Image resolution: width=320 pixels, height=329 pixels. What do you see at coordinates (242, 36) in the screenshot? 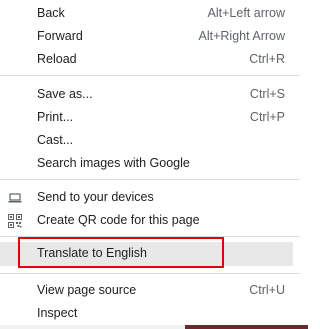
I see `forward-shortcut: Alt+Right Arrow` at bounding box center [242, 36].